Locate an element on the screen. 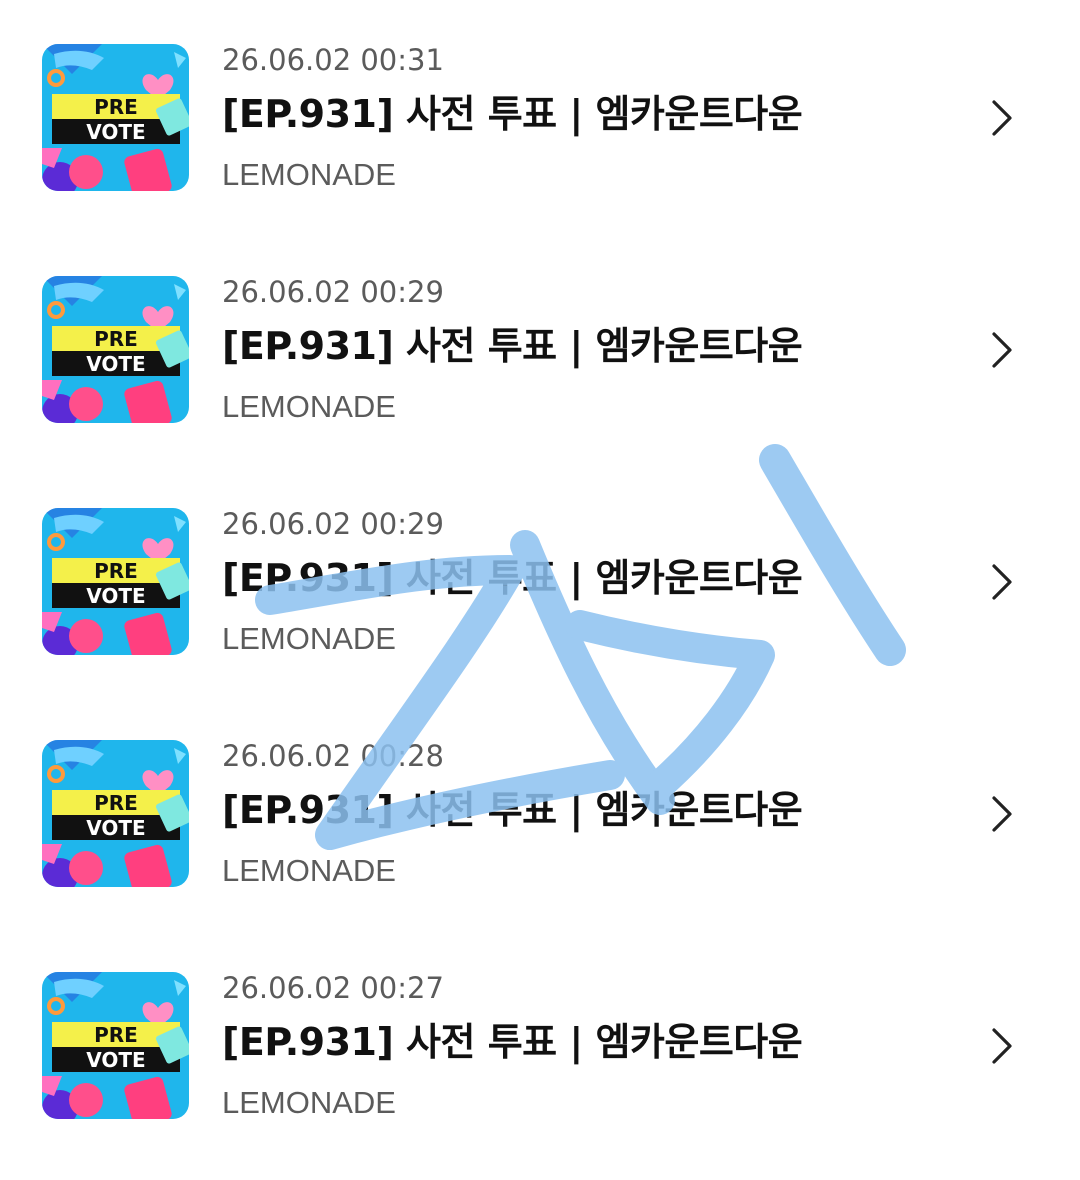  vote-date: 26.06.02 00:31 is located at coordinates (333, 60).